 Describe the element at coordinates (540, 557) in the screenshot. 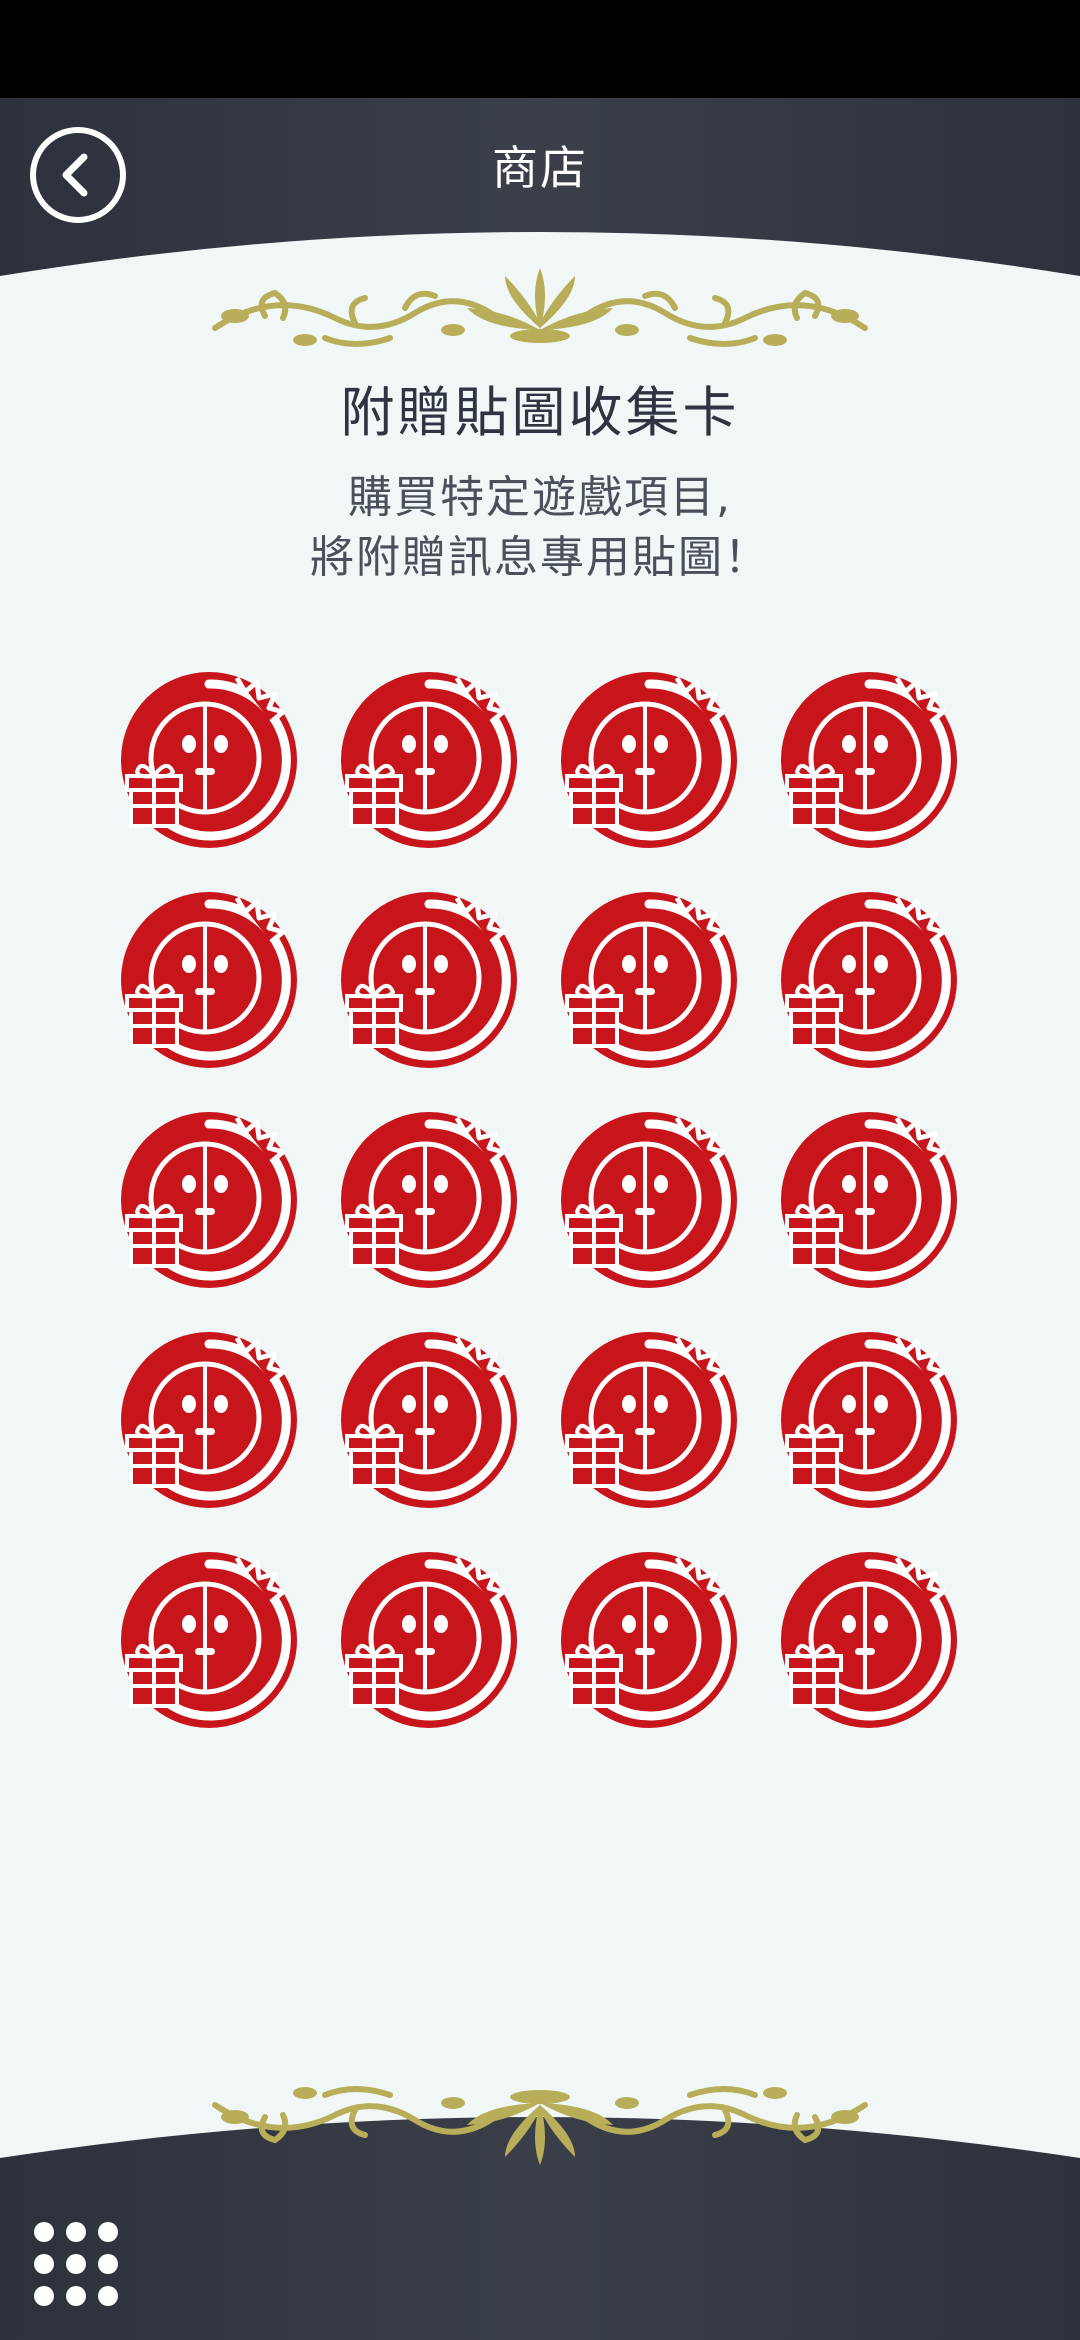

I see `card-subtitle-line-2: 將附贈訊息專用貼圖！` at that location.